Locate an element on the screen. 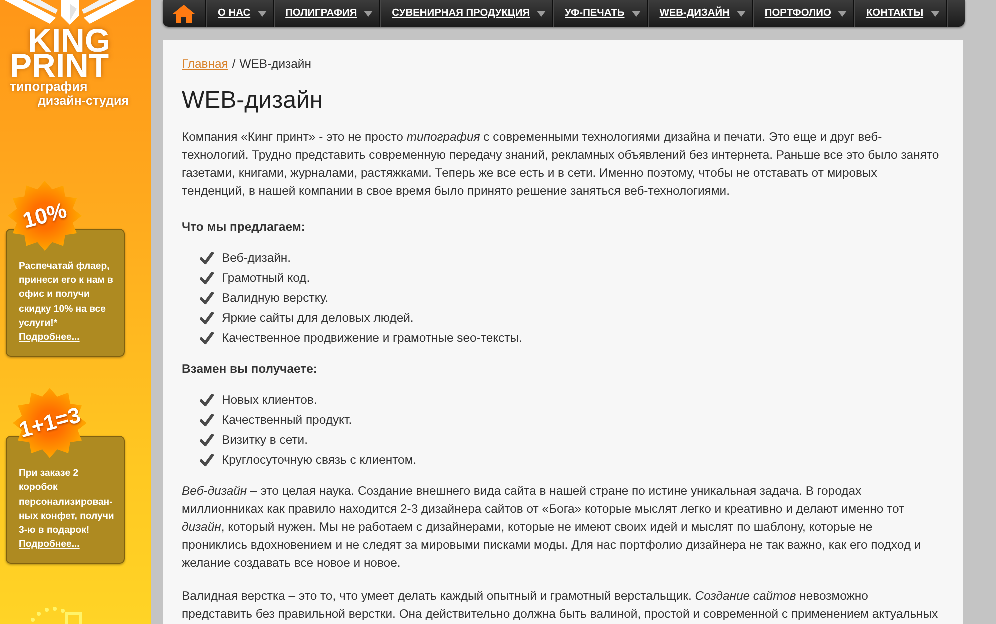 The image size is (996, 624). list-item: Яркие сайты для деловых людей. is located at coordinates (318, 318).